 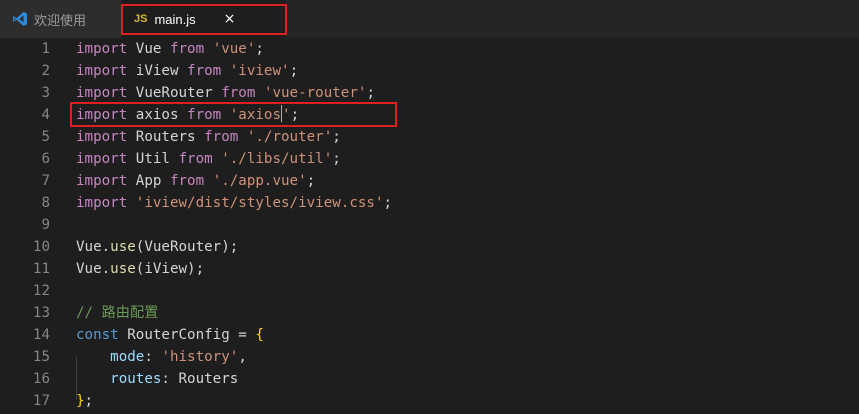 I want to click on code-text: import 'iview/dist/styles/iview.css';, so click(x=234, y=203).